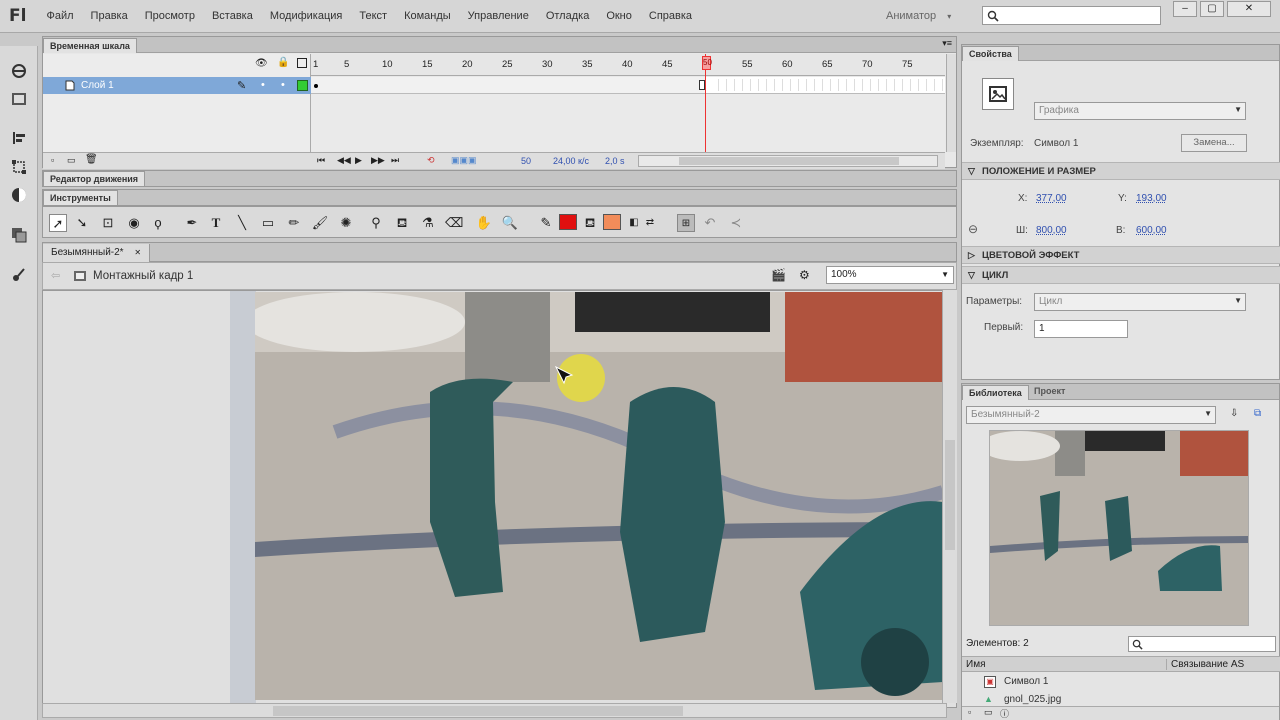 The width and height of the screenshot is (1280, 720). What do you see at coordinates (990, 53) in the screenshot?
I see `tab-properties: Свойства` at bounding box center [990, 53].